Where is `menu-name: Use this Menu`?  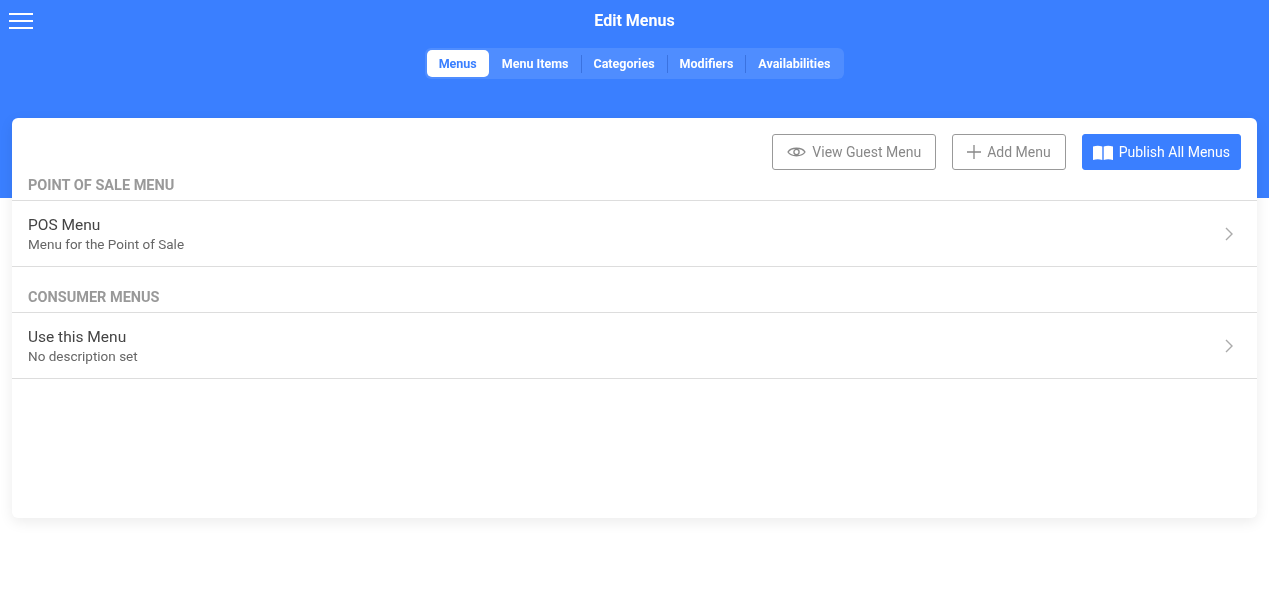 menu-name: Use this Menu is located at coordinates (78, 336).